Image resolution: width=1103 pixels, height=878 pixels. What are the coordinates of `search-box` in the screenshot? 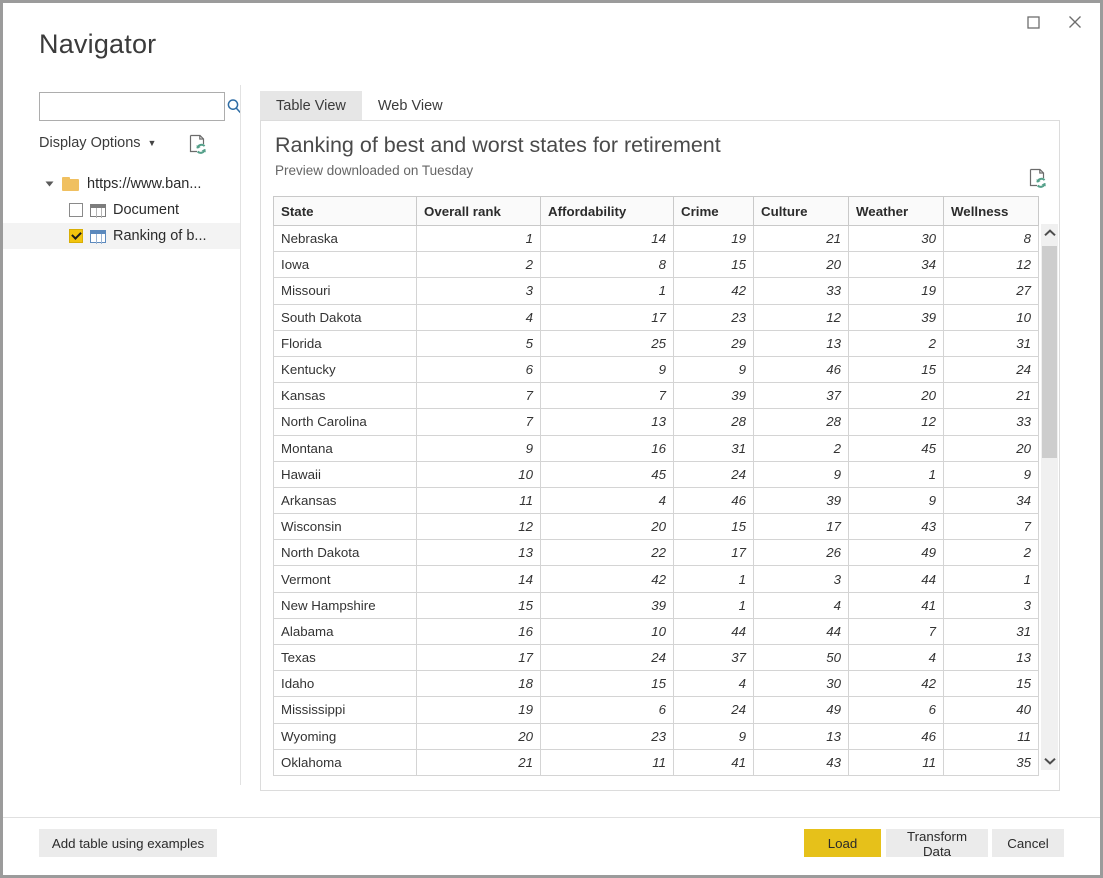 It's located at (140, 106).